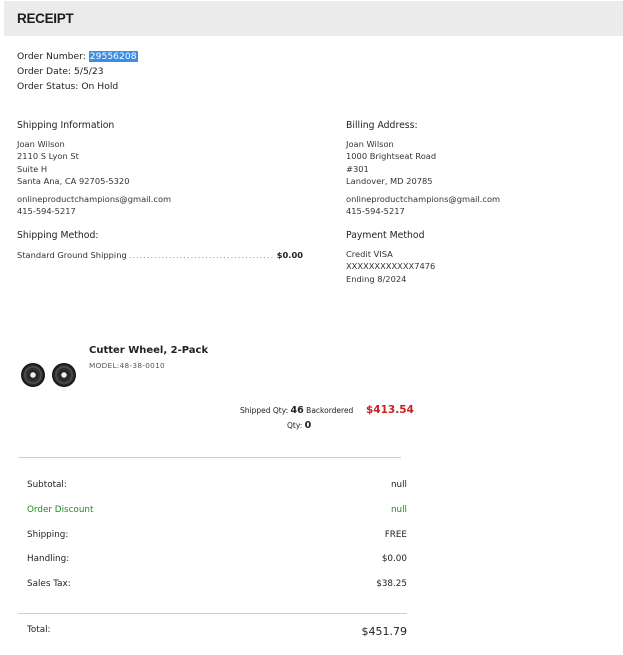  What do you see at coordinates (58, 235) in the screenshot?
I see `shipping-method-title: Shipping Method:` at bounding box center [58, 235].